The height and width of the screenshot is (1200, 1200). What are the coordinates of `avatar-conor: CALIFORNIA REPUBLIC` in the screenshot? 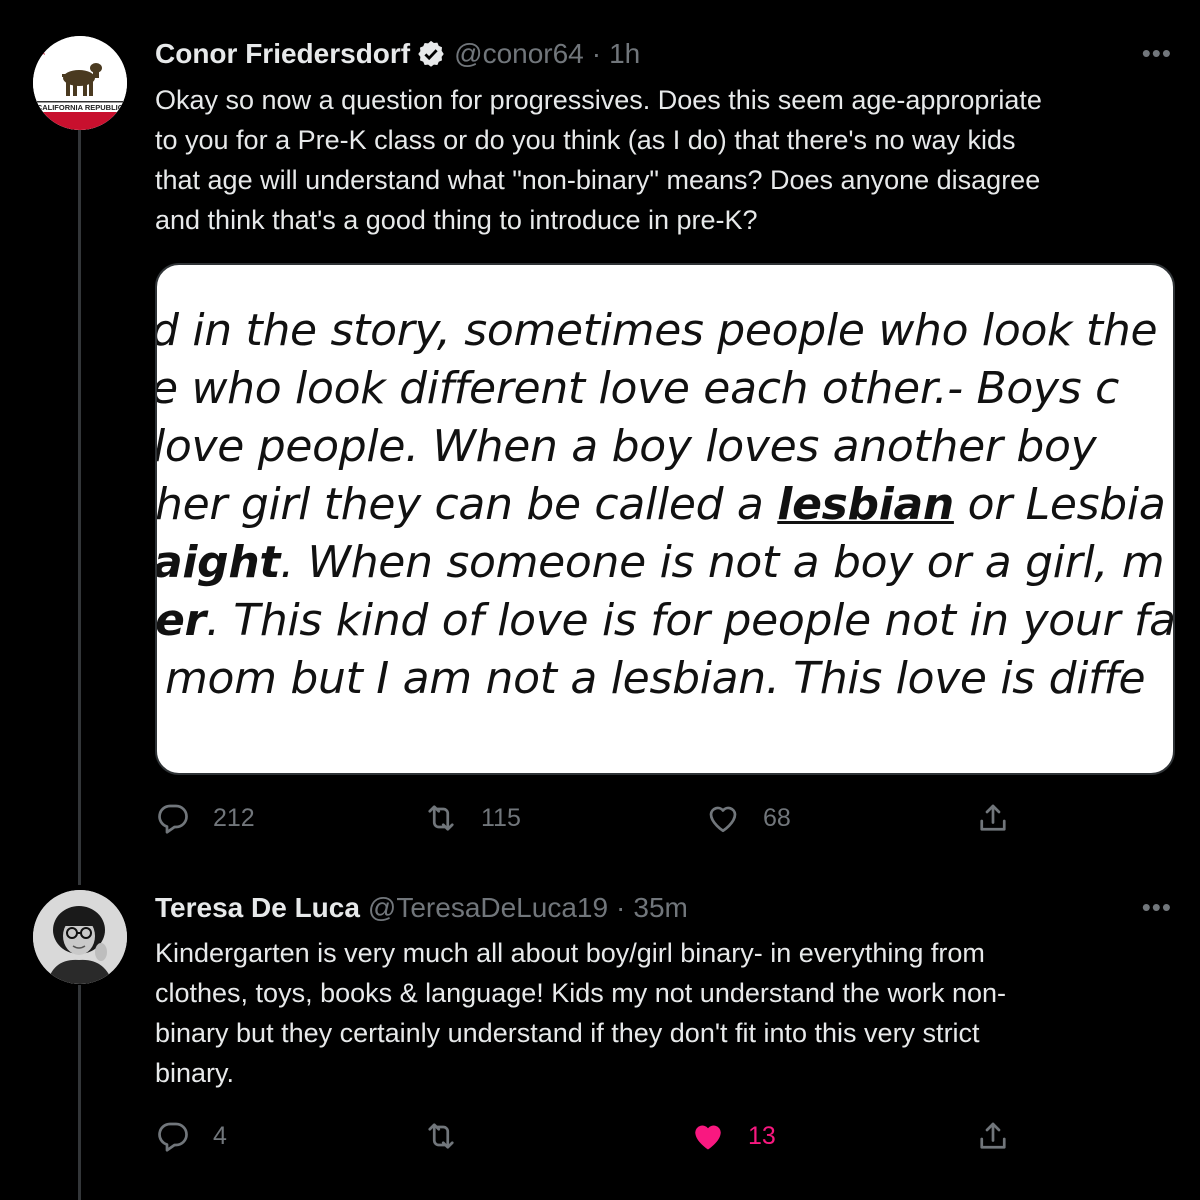 It's located at (80, 83).